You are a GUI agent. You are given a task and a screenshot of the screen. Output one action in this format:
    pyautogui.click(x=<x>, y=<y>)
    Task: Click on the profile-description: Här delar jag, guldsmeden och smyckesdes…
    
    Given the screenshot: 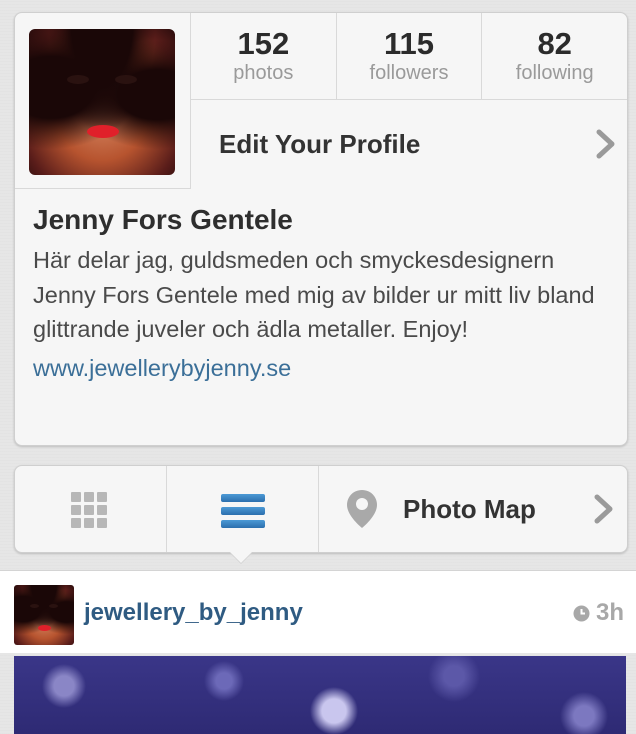 What is the action you would take?
    pyautogui.click(x=314, y=294)
    